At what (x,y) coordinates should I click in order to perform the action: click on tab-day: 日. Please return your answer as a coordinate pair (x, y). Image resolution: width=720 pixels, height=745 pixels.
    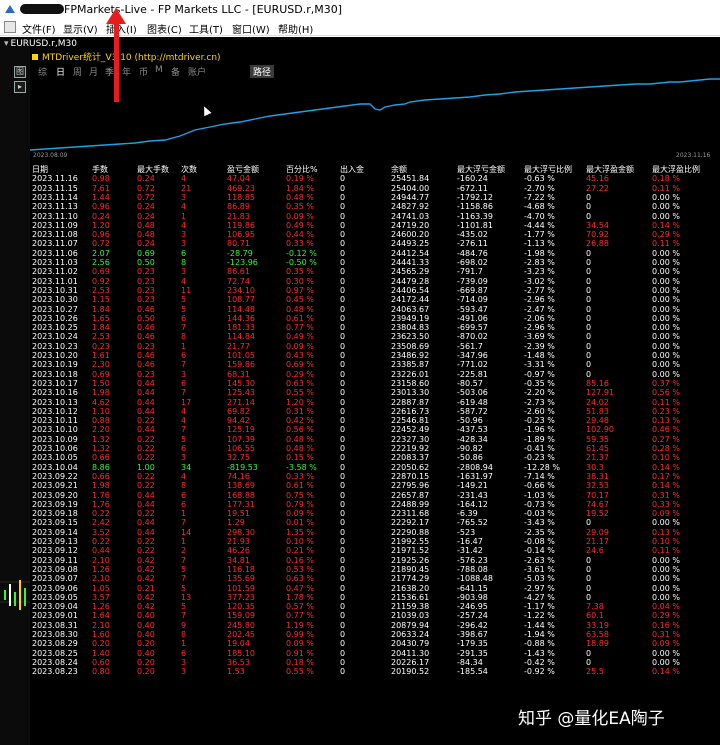
    Looking at the image, I should click on (60, 71).